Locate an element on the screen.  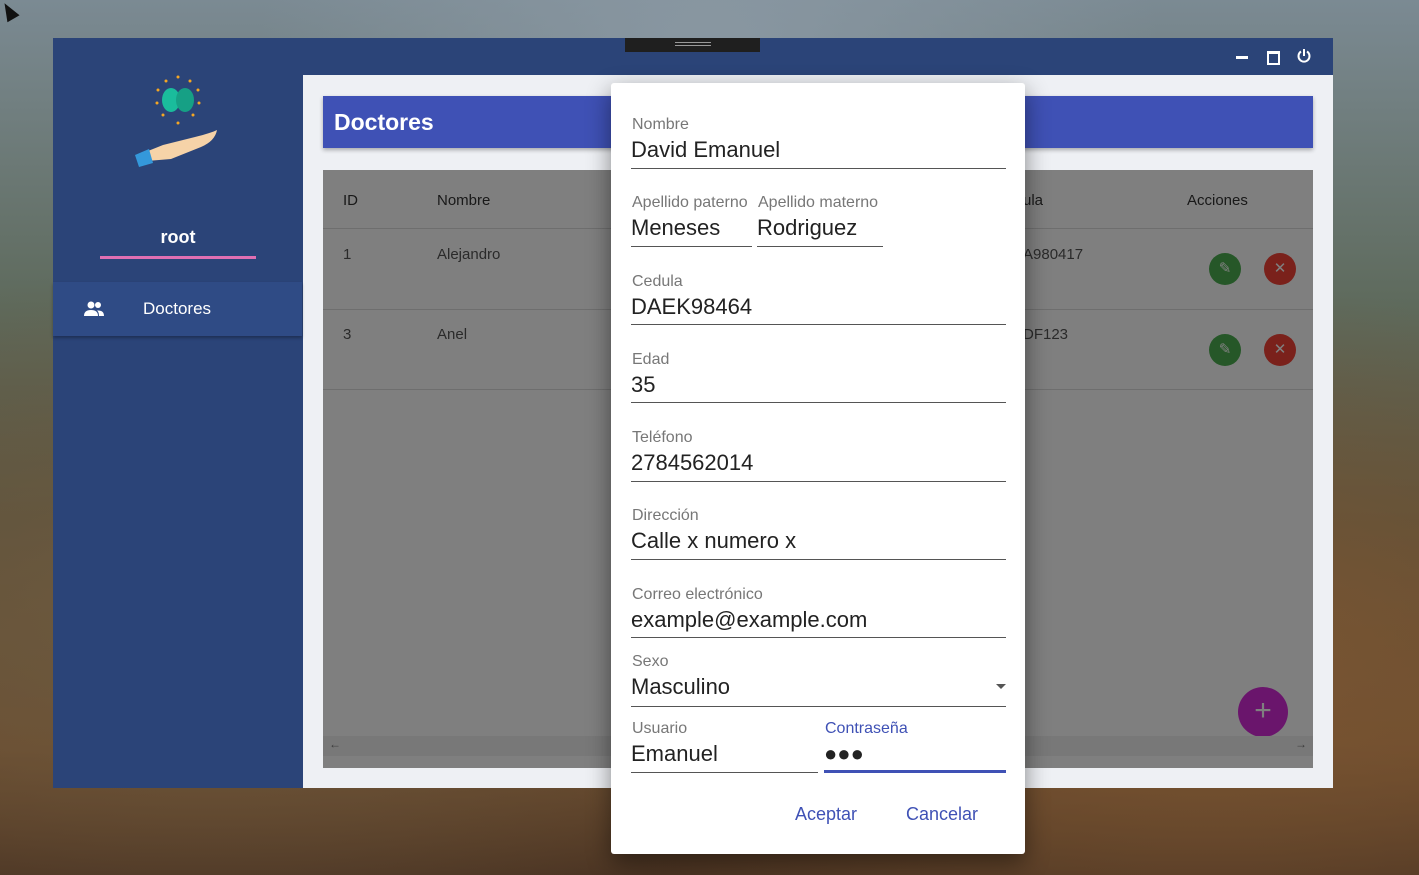
contrasena-input: ●●● is located at coordinates (844, 754).